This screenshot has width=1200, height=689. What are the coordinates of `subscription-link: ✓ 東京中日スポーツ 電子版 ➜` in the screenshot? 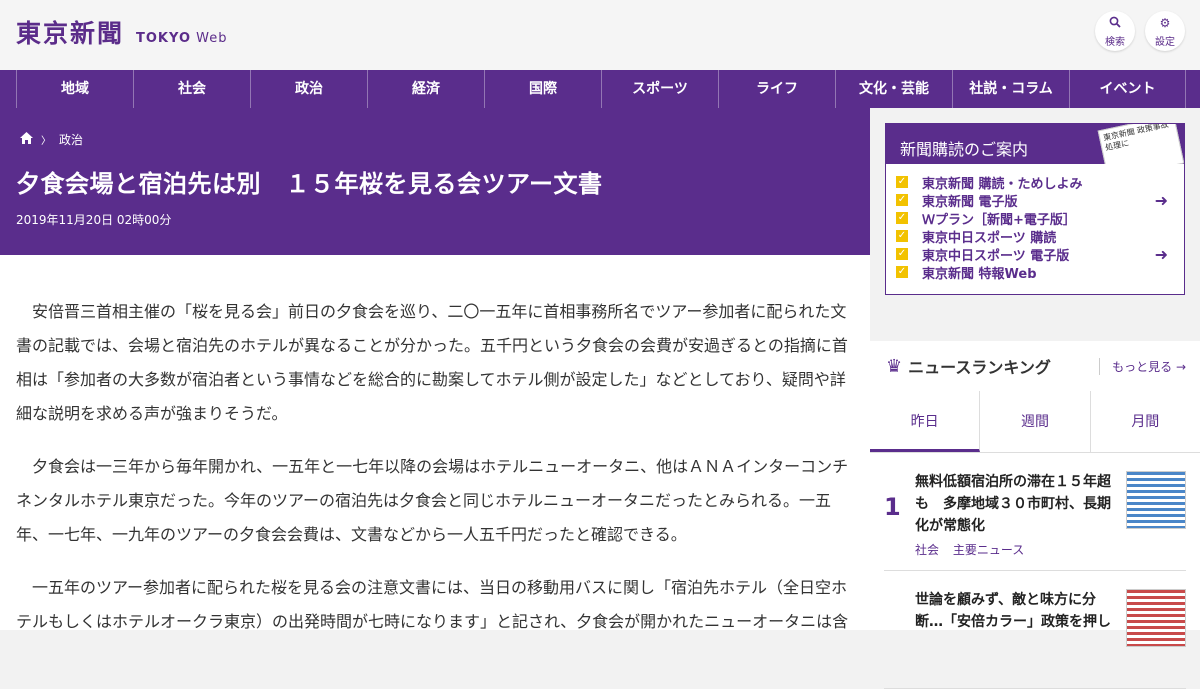 It's located at (1032, 254).